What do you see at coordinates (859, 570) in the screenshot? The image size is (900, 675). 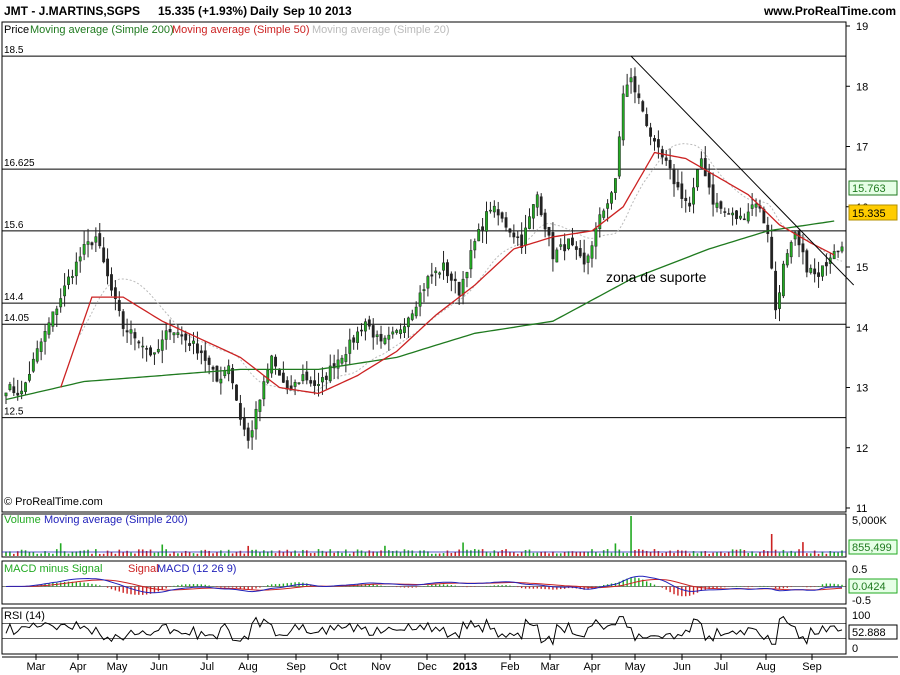 I see `macd-tick-top: 0.5` at bounding box center [859, 570].